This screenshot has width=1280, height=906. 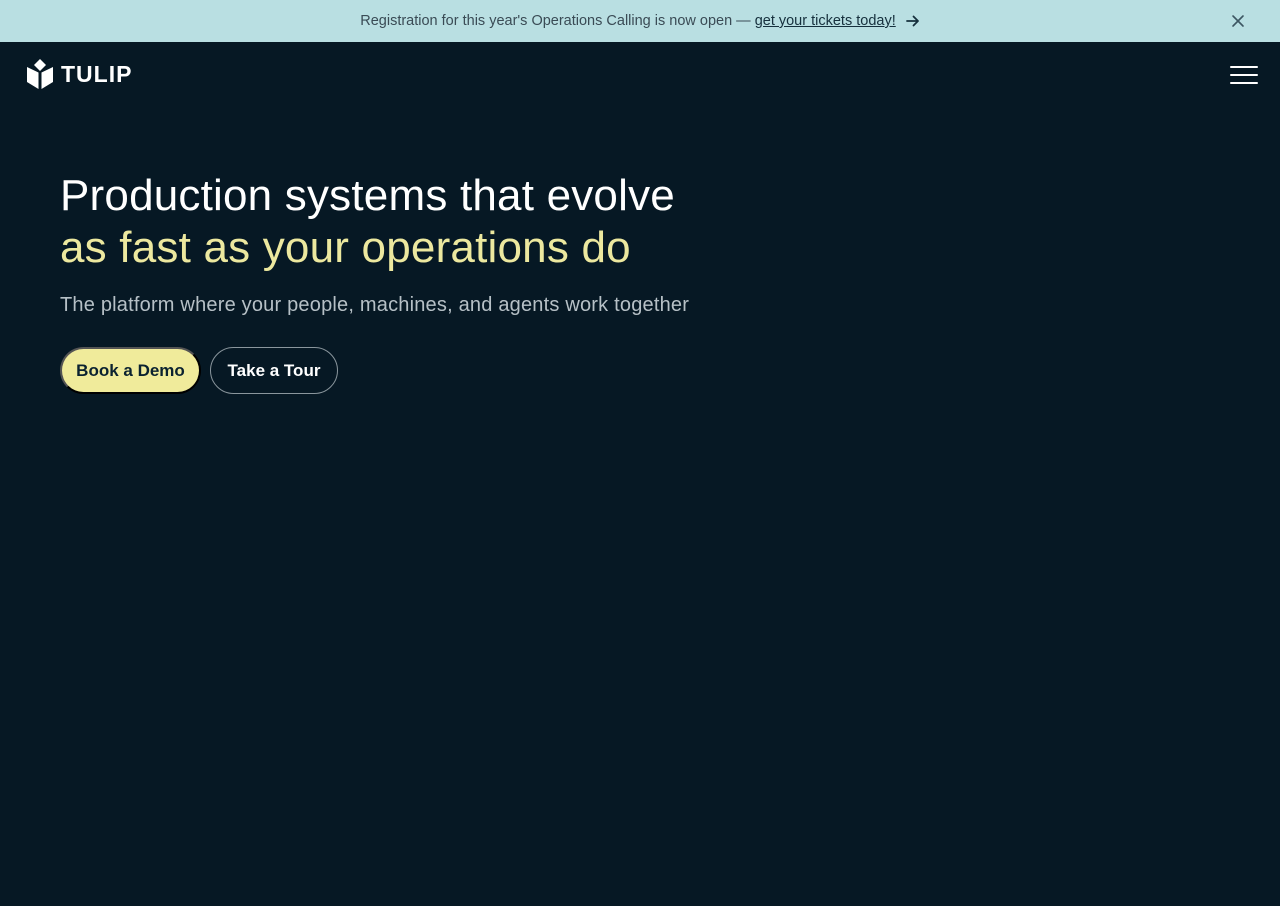 What do you see at coordinates (510, 370) in the screenshot?
I see `cta-group: Book a Demo Take a Tour` at bounding box center [510, 370].